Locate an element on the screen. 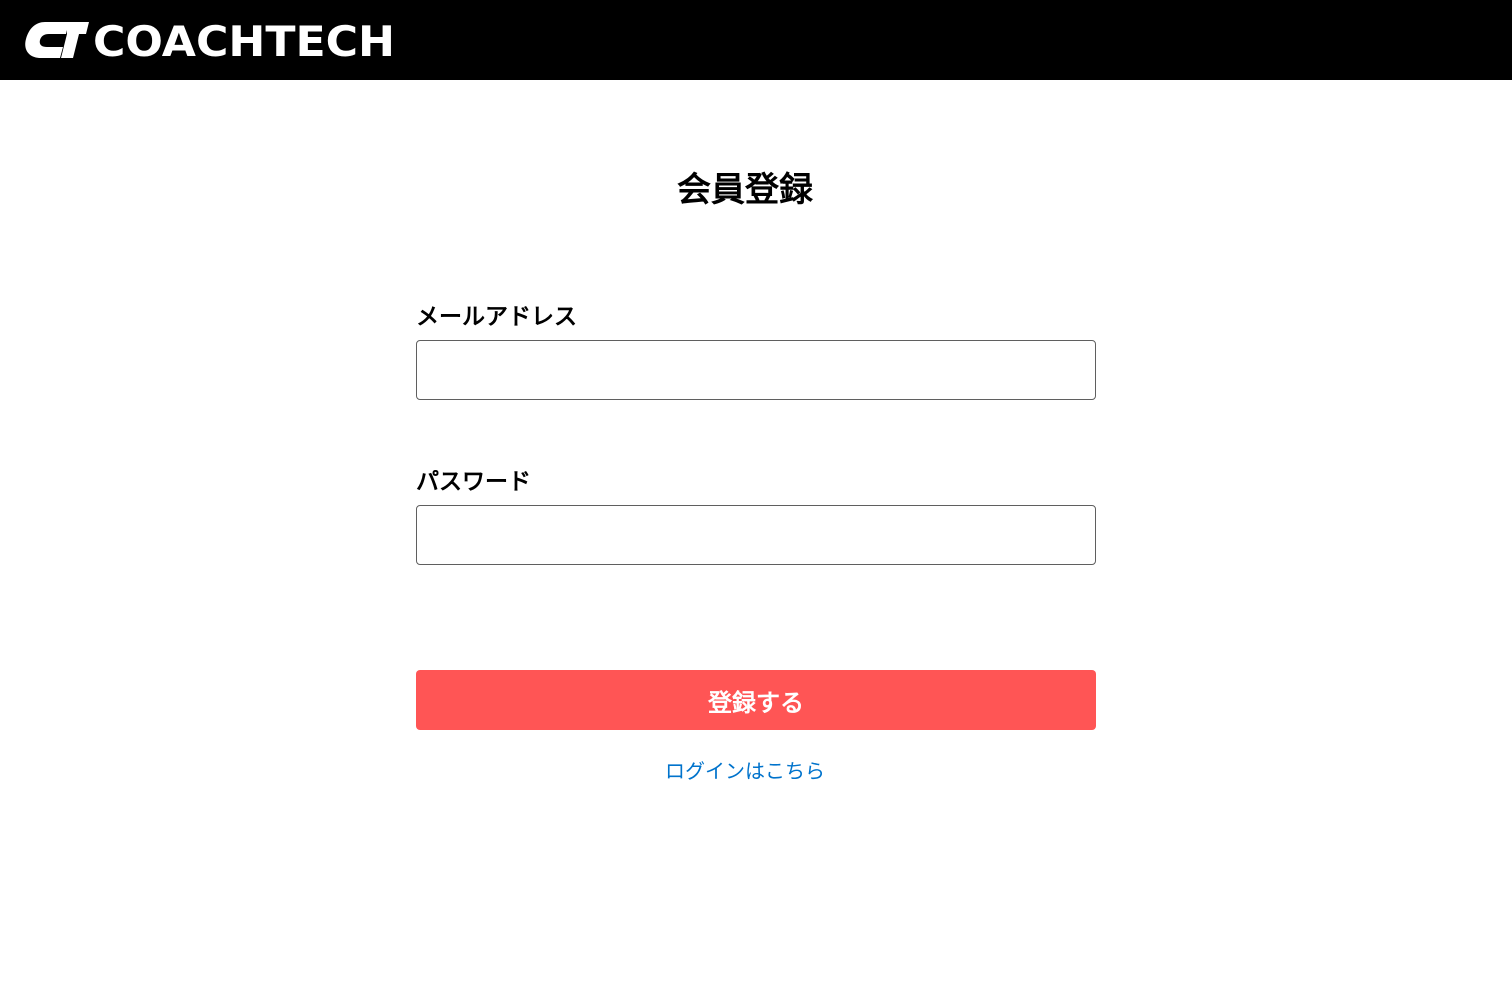  email-label: メールアドレス is located at coordinates (496, 317).